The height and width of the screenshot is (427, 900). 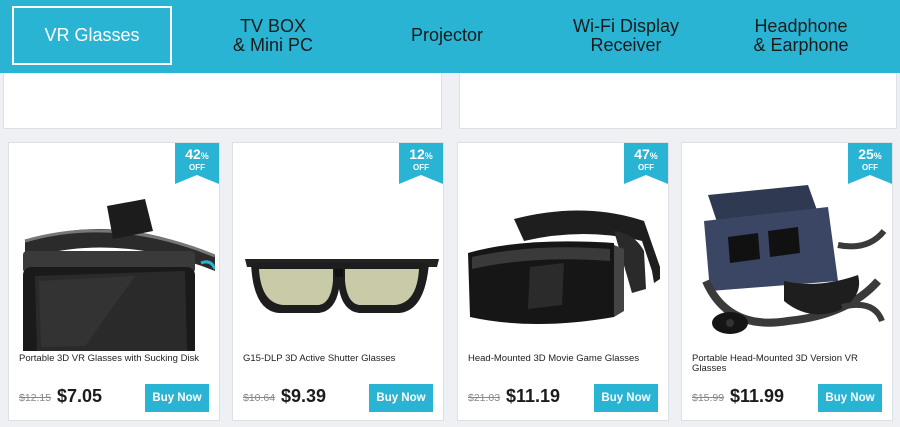 I want to click on vr-headset-remote-icon, so click(x=788, y=261).